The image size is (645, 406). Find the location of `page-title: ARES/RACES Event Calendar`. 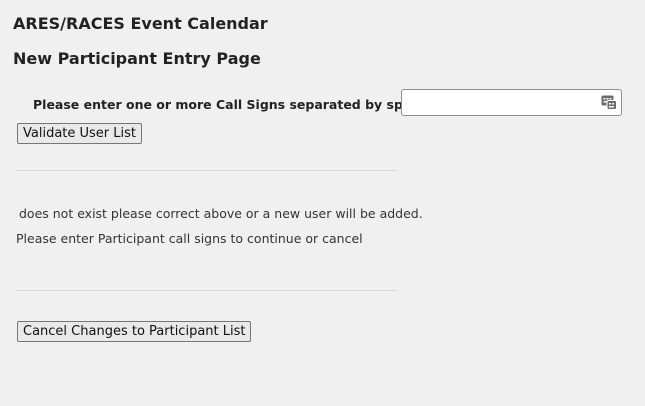

page-title: ARES/RACES Event Calendar is located at coordinates (140, 23).